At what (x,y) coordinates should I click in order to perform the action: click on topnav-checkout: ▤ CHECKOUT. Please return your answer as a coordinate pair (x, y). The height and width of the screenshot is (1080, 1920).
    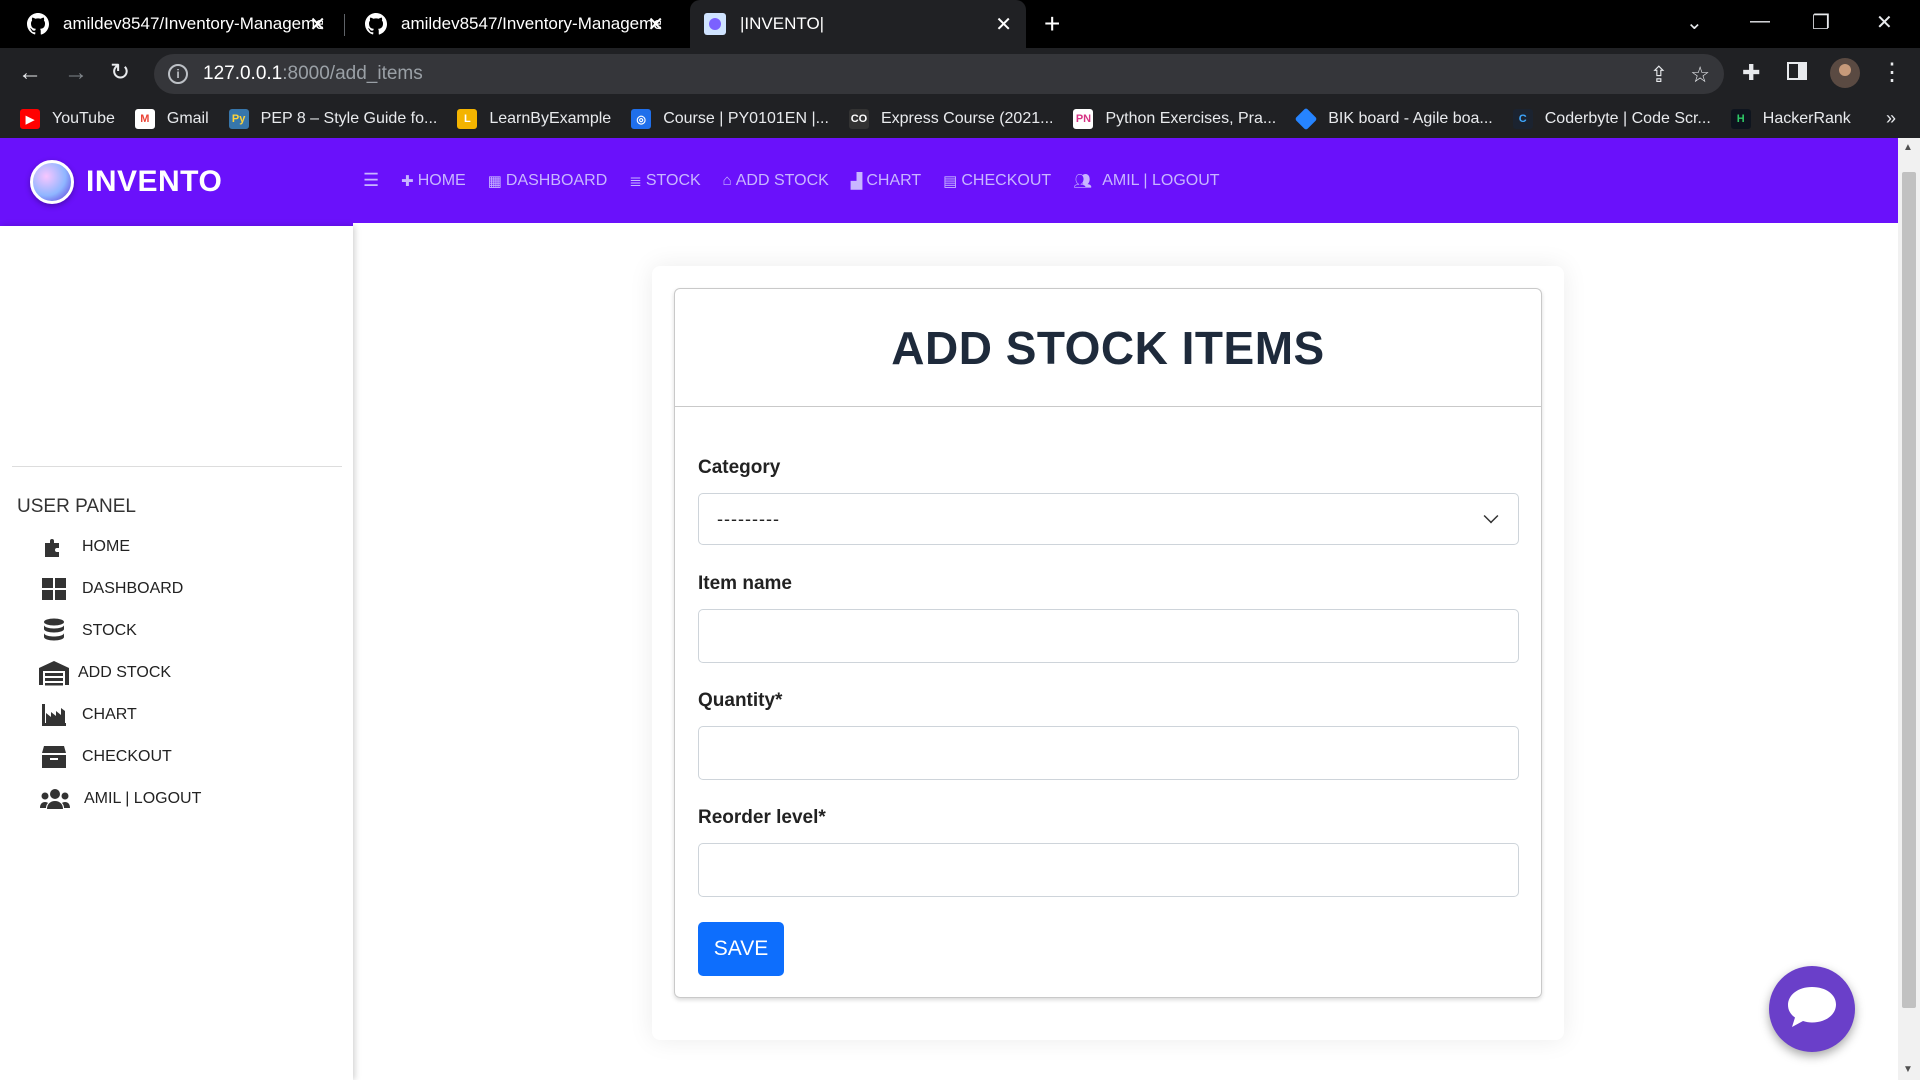
    Looking at the image, I should click on (997, 181).